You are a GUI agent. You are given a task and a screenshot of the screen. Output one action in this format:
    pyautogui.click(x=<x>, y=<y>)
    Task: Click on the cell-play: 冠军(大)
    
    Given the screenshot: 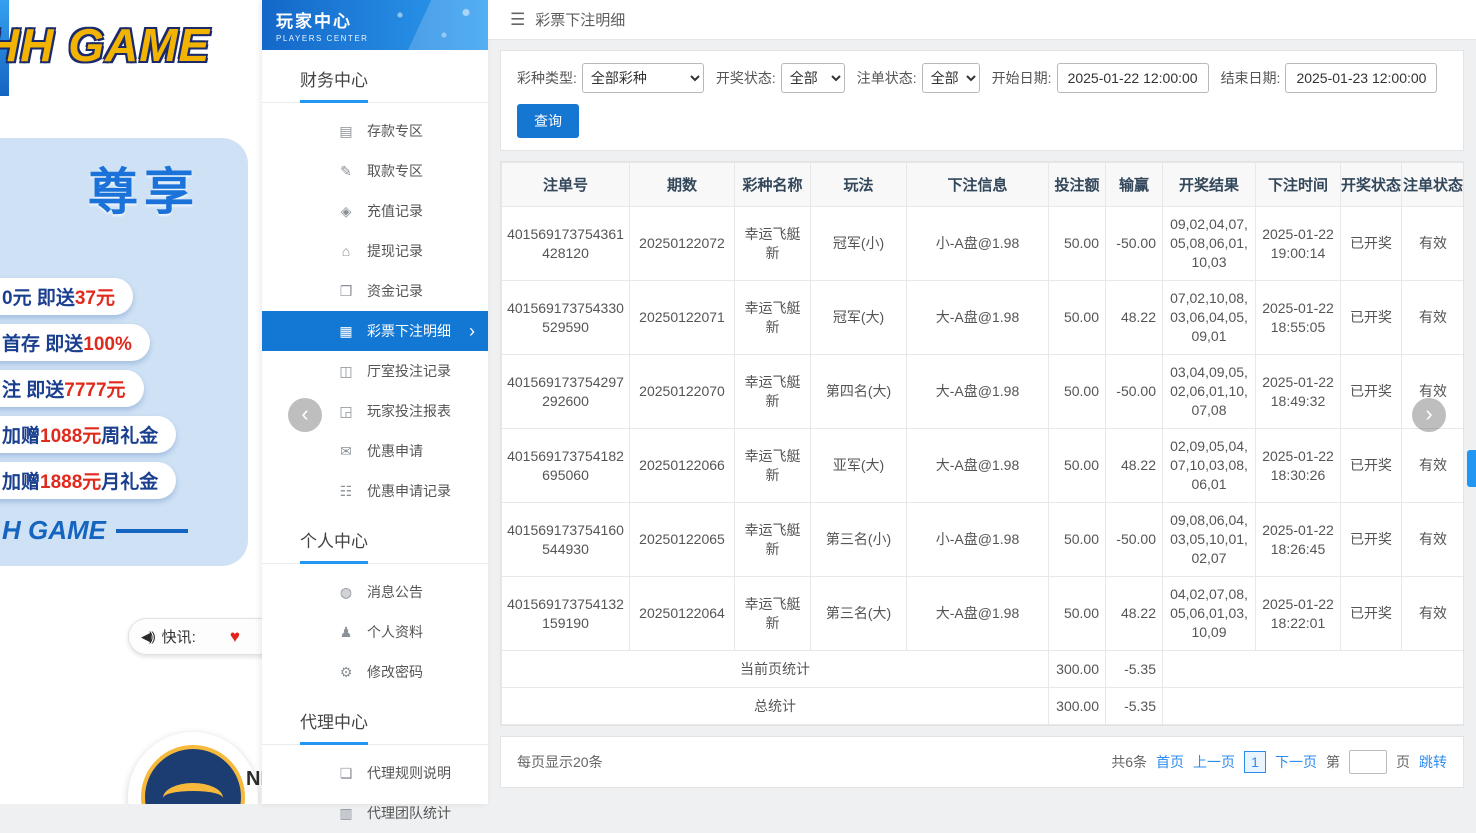 What is the action you would take?
    pyautogui.click(x=858, y=317)
    